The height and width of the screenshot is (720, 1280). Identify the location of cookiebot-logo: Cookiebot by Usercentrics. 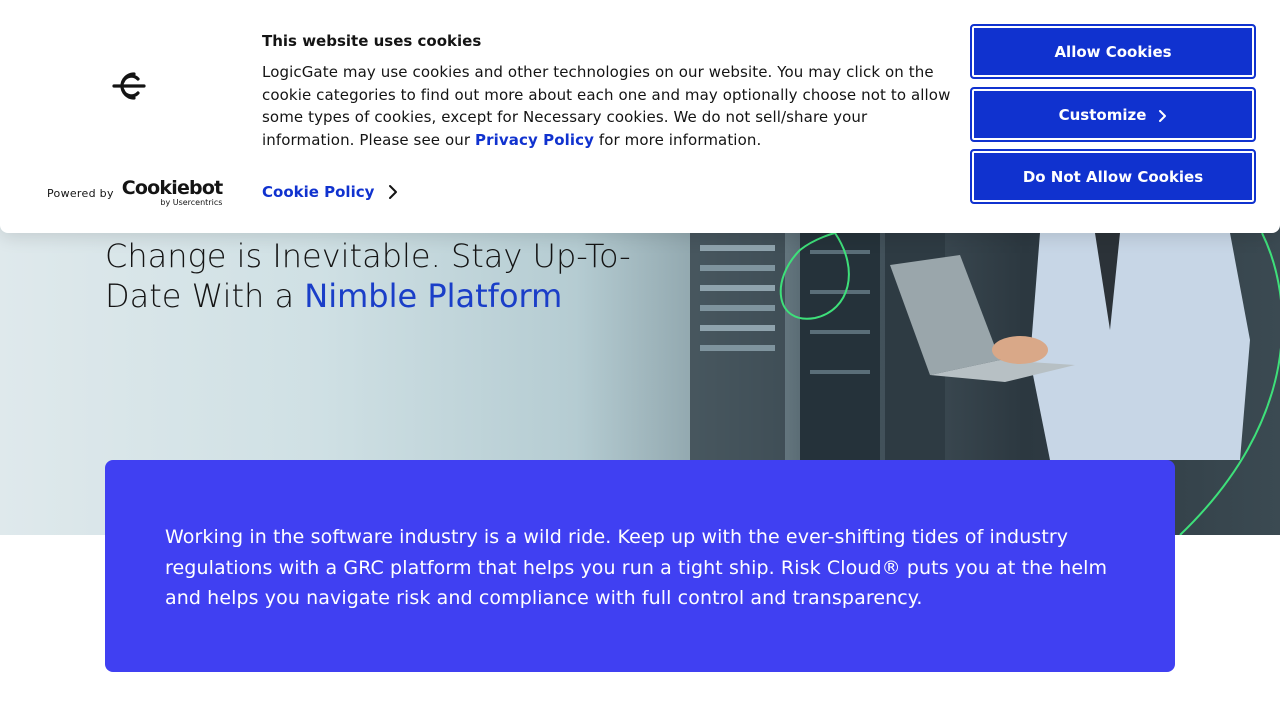
(172, 193).